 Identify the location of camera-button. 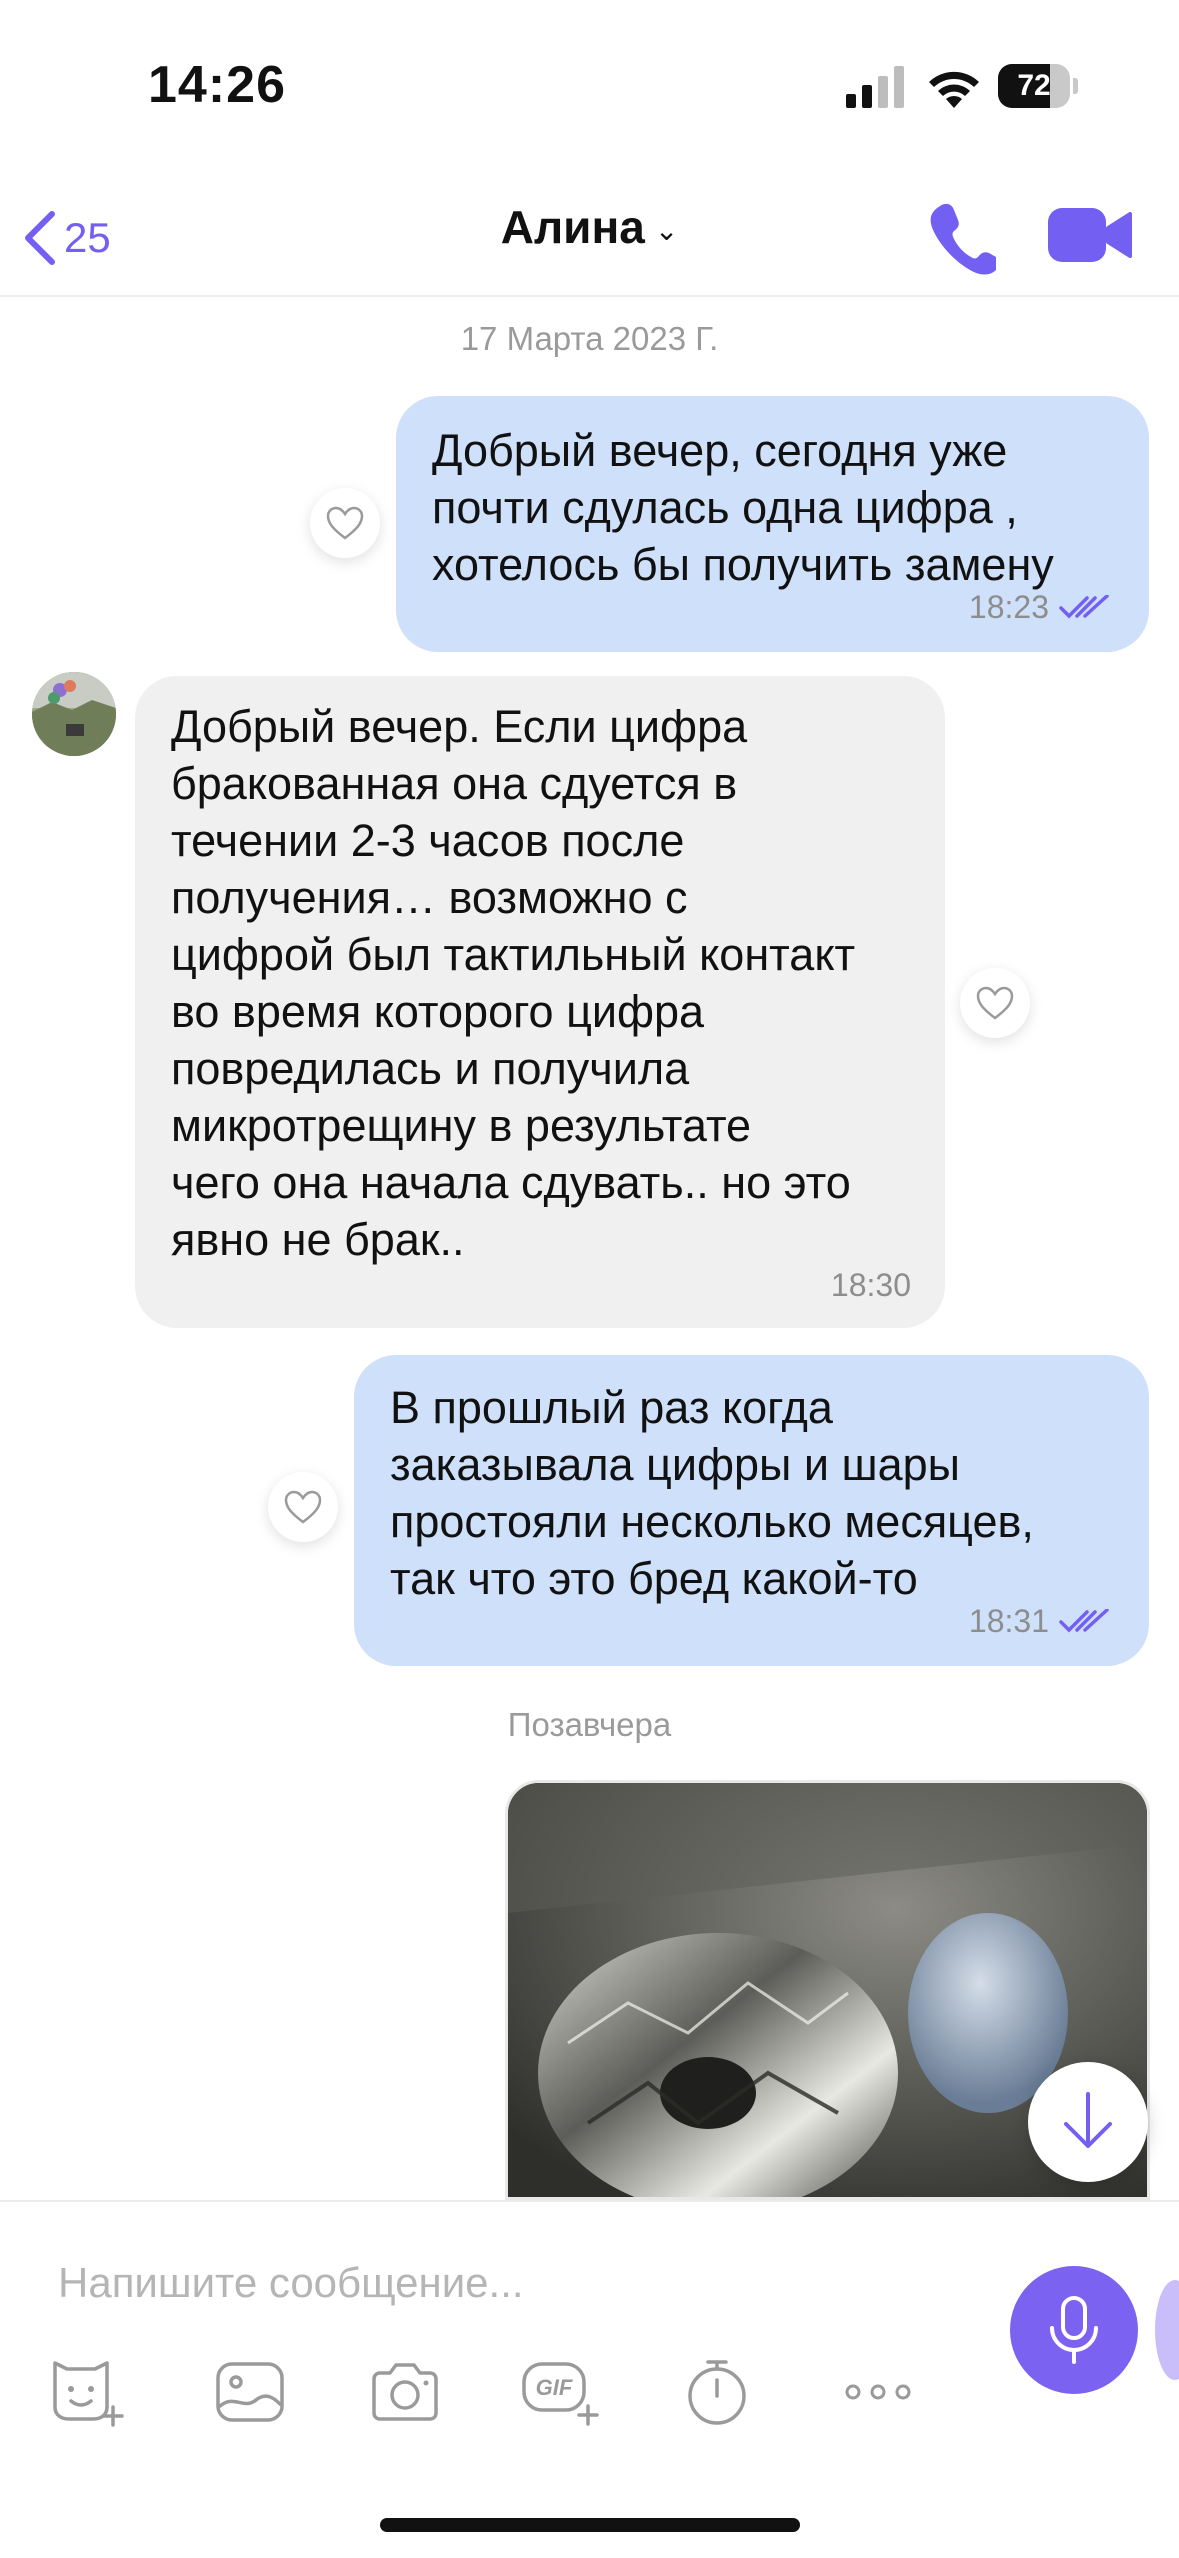
(405, 2392).